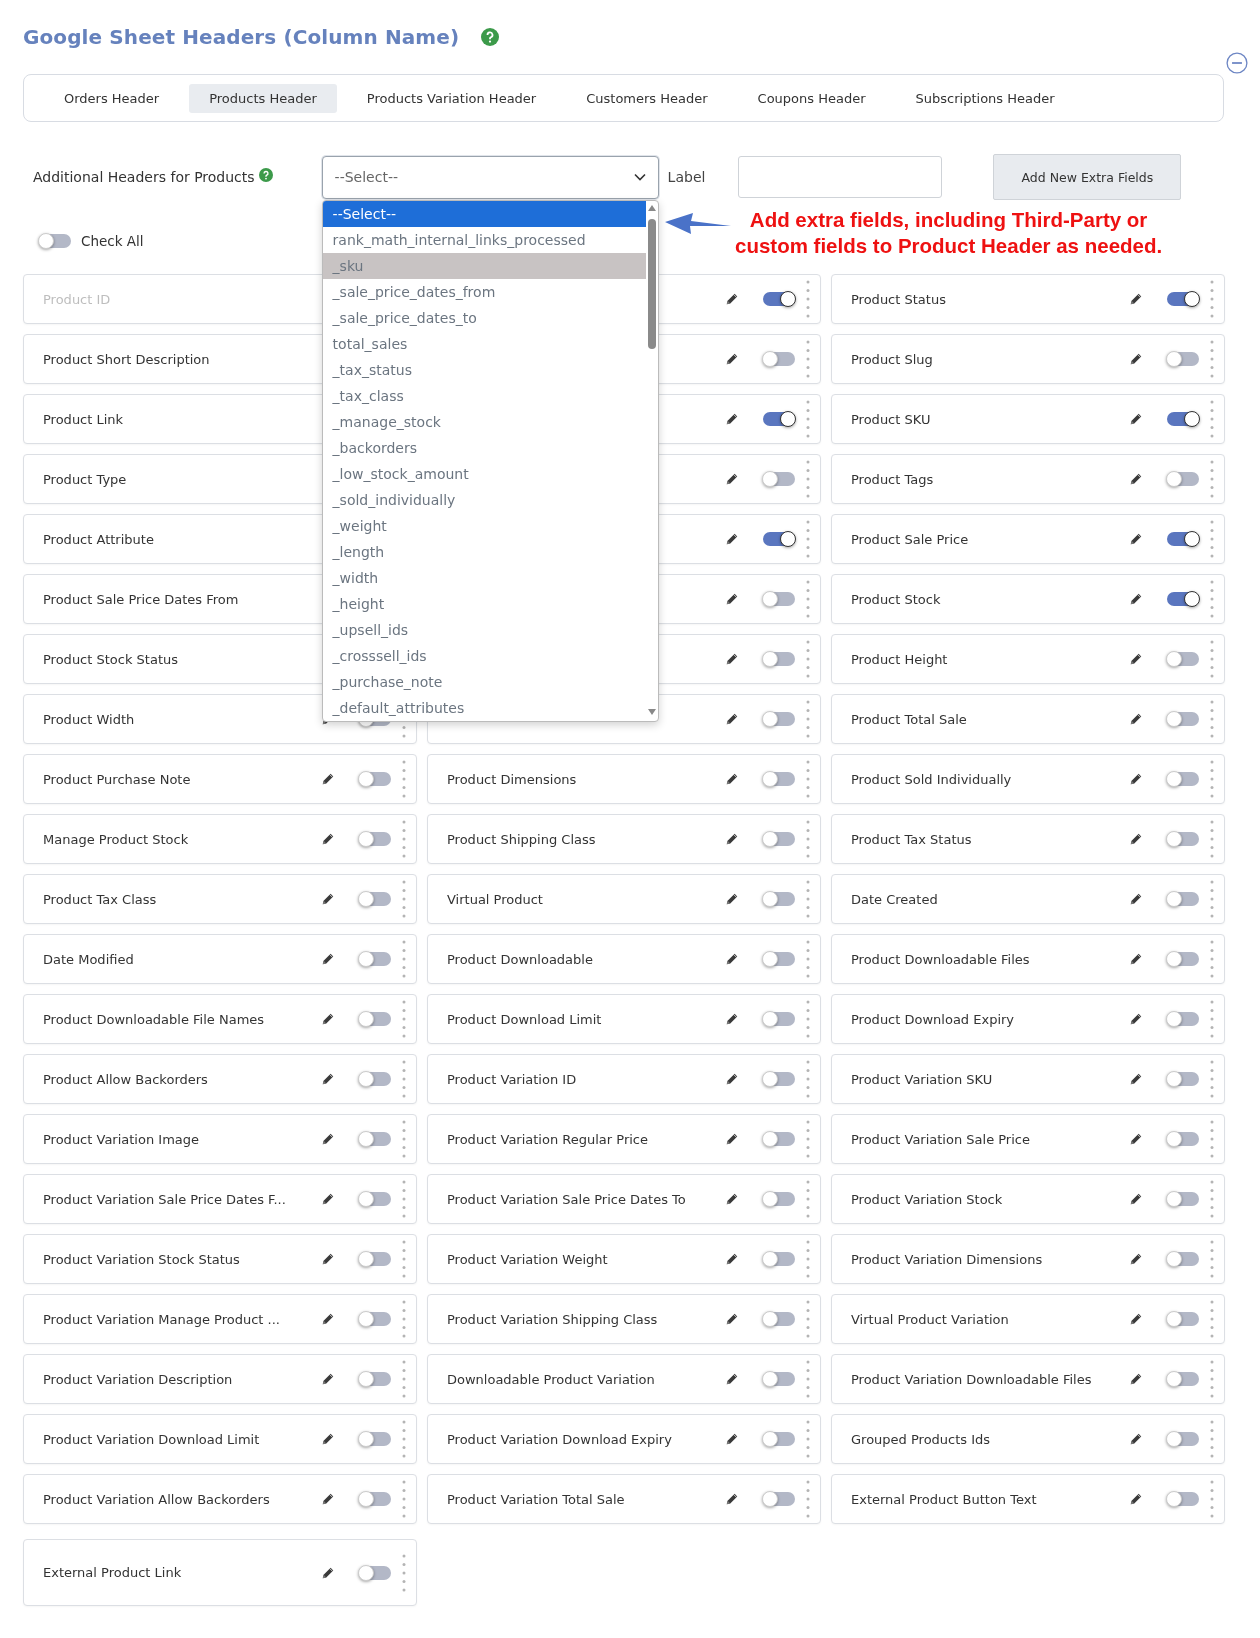 This screenshot has height=1638, width=1260. What do you see at coordinates (944, 1499) in the screenshot?
I see `field-name: External Product Button Text` at bounding box center [944, 1499].